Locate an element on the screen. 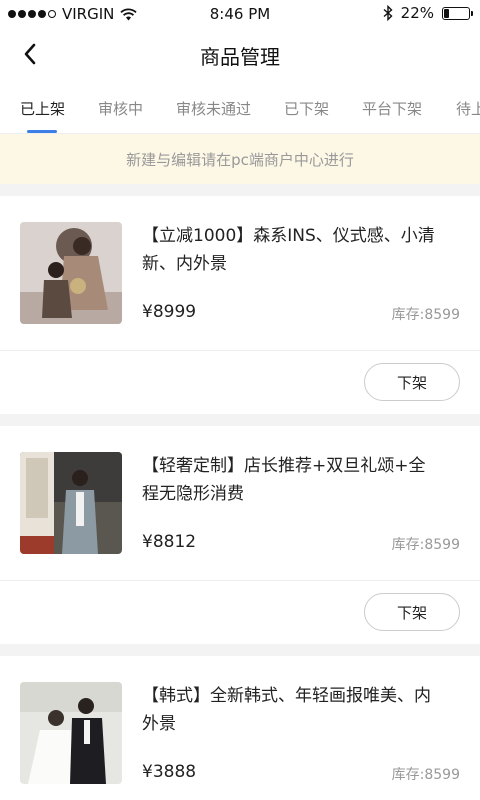 Image resolution: width=480 pixels, height=800 pixels. battery-icon is located at coordinates (457, 13).